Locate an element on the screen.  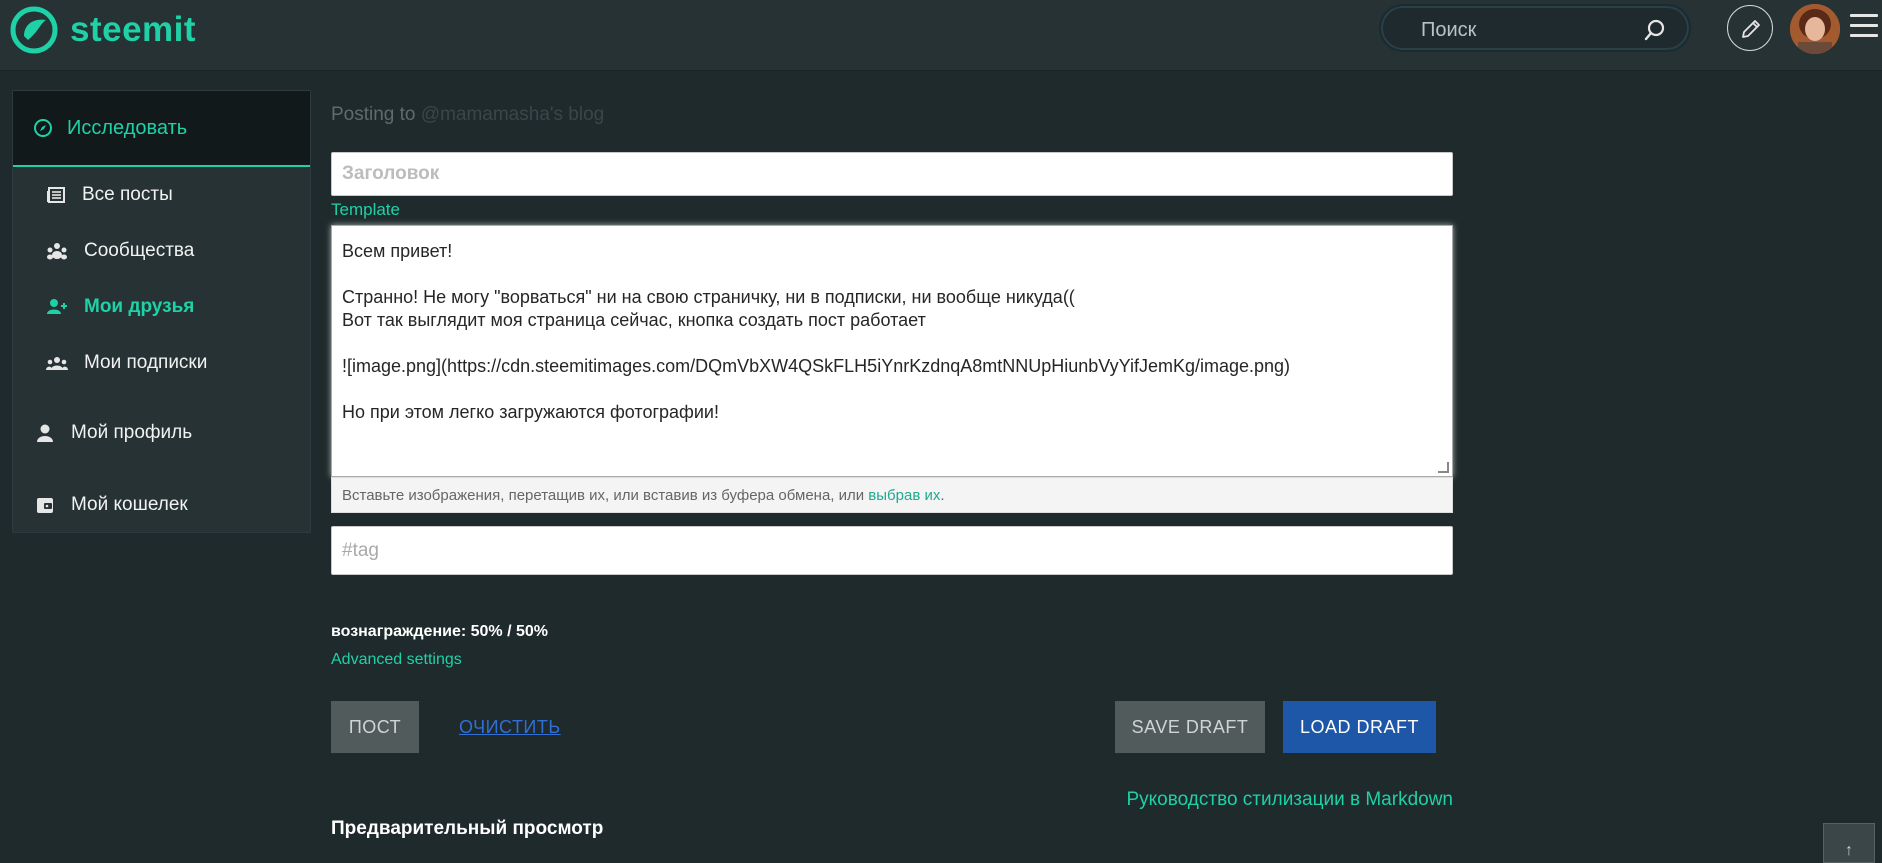
sidebar-item-label: Все посты is located at coordinates (127, 194).